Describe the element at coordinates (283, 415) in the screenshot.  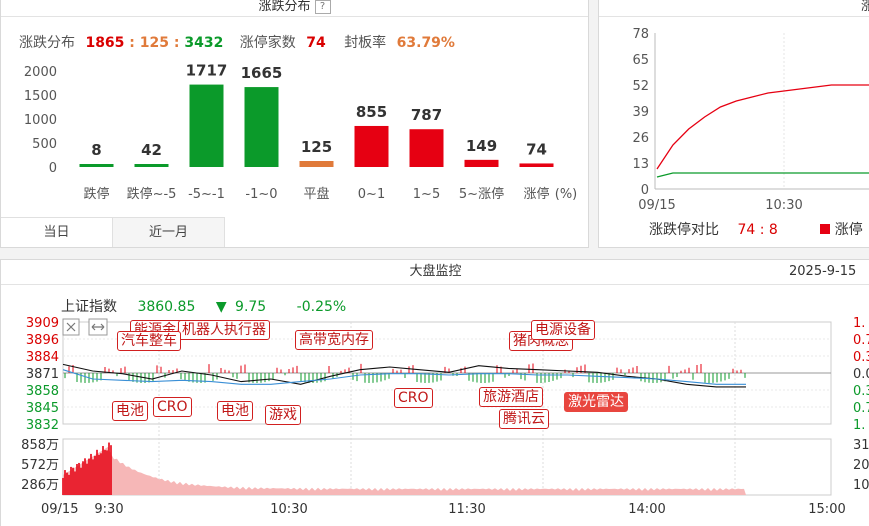
I see `sector-tag: 游戏` at that location.